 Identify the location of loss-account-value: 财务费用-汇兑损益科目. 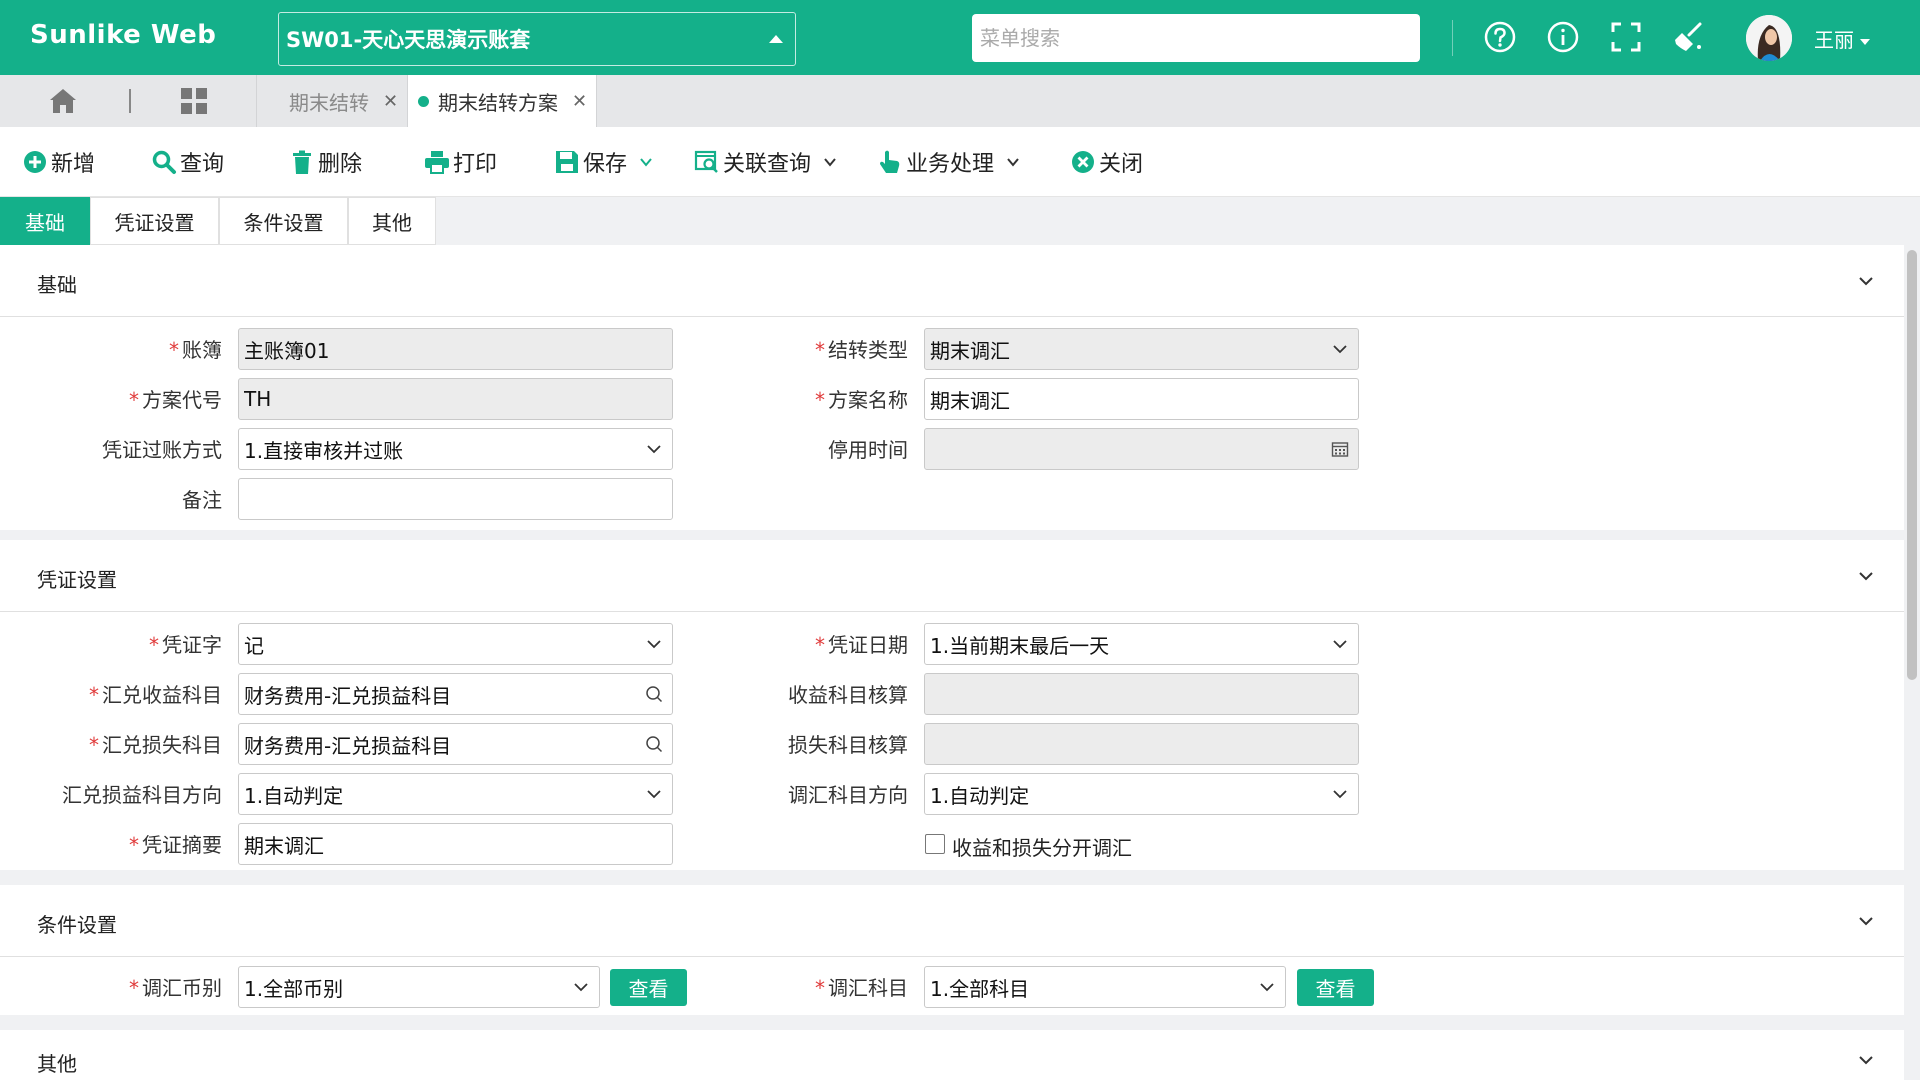
(348, 745).